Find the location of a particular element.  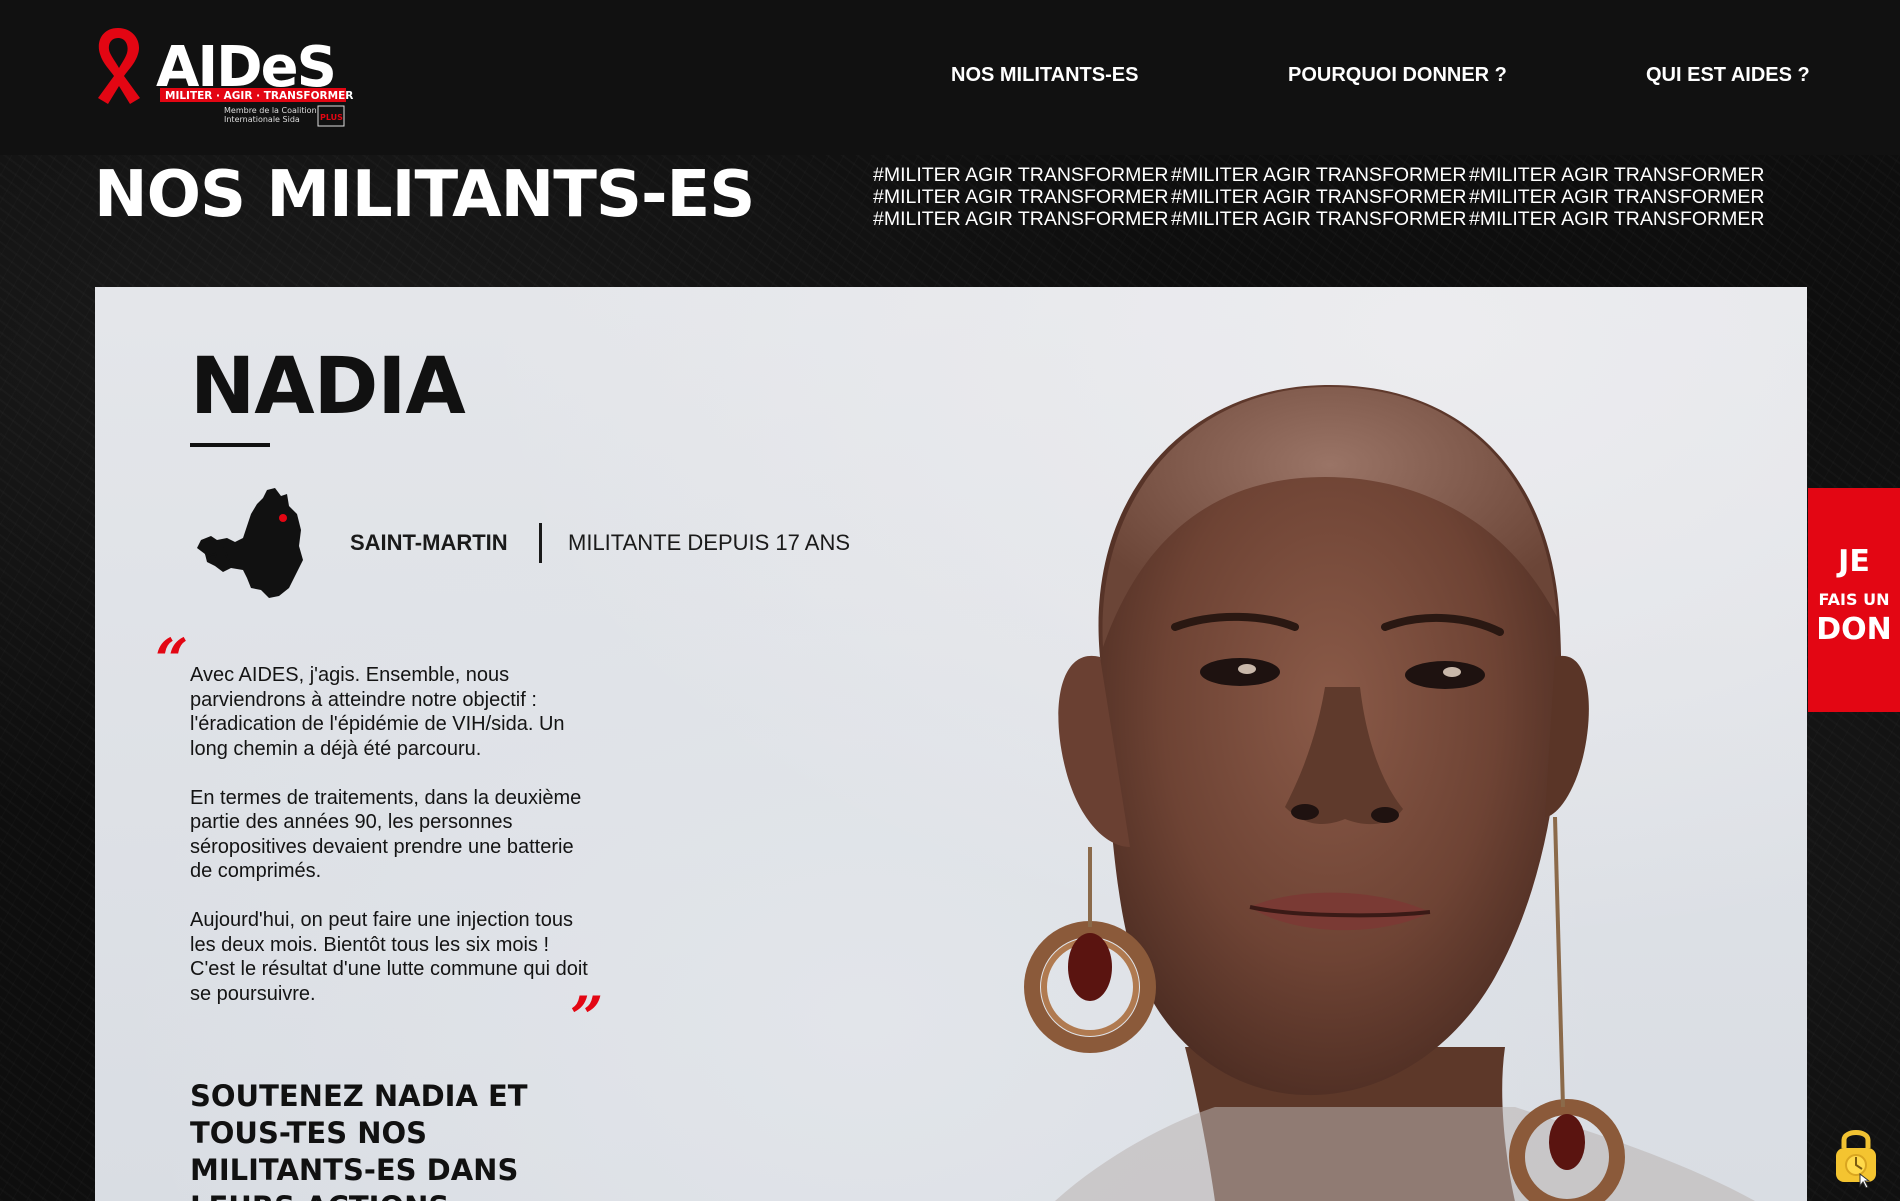

separator is located at coordinates (540, 543).